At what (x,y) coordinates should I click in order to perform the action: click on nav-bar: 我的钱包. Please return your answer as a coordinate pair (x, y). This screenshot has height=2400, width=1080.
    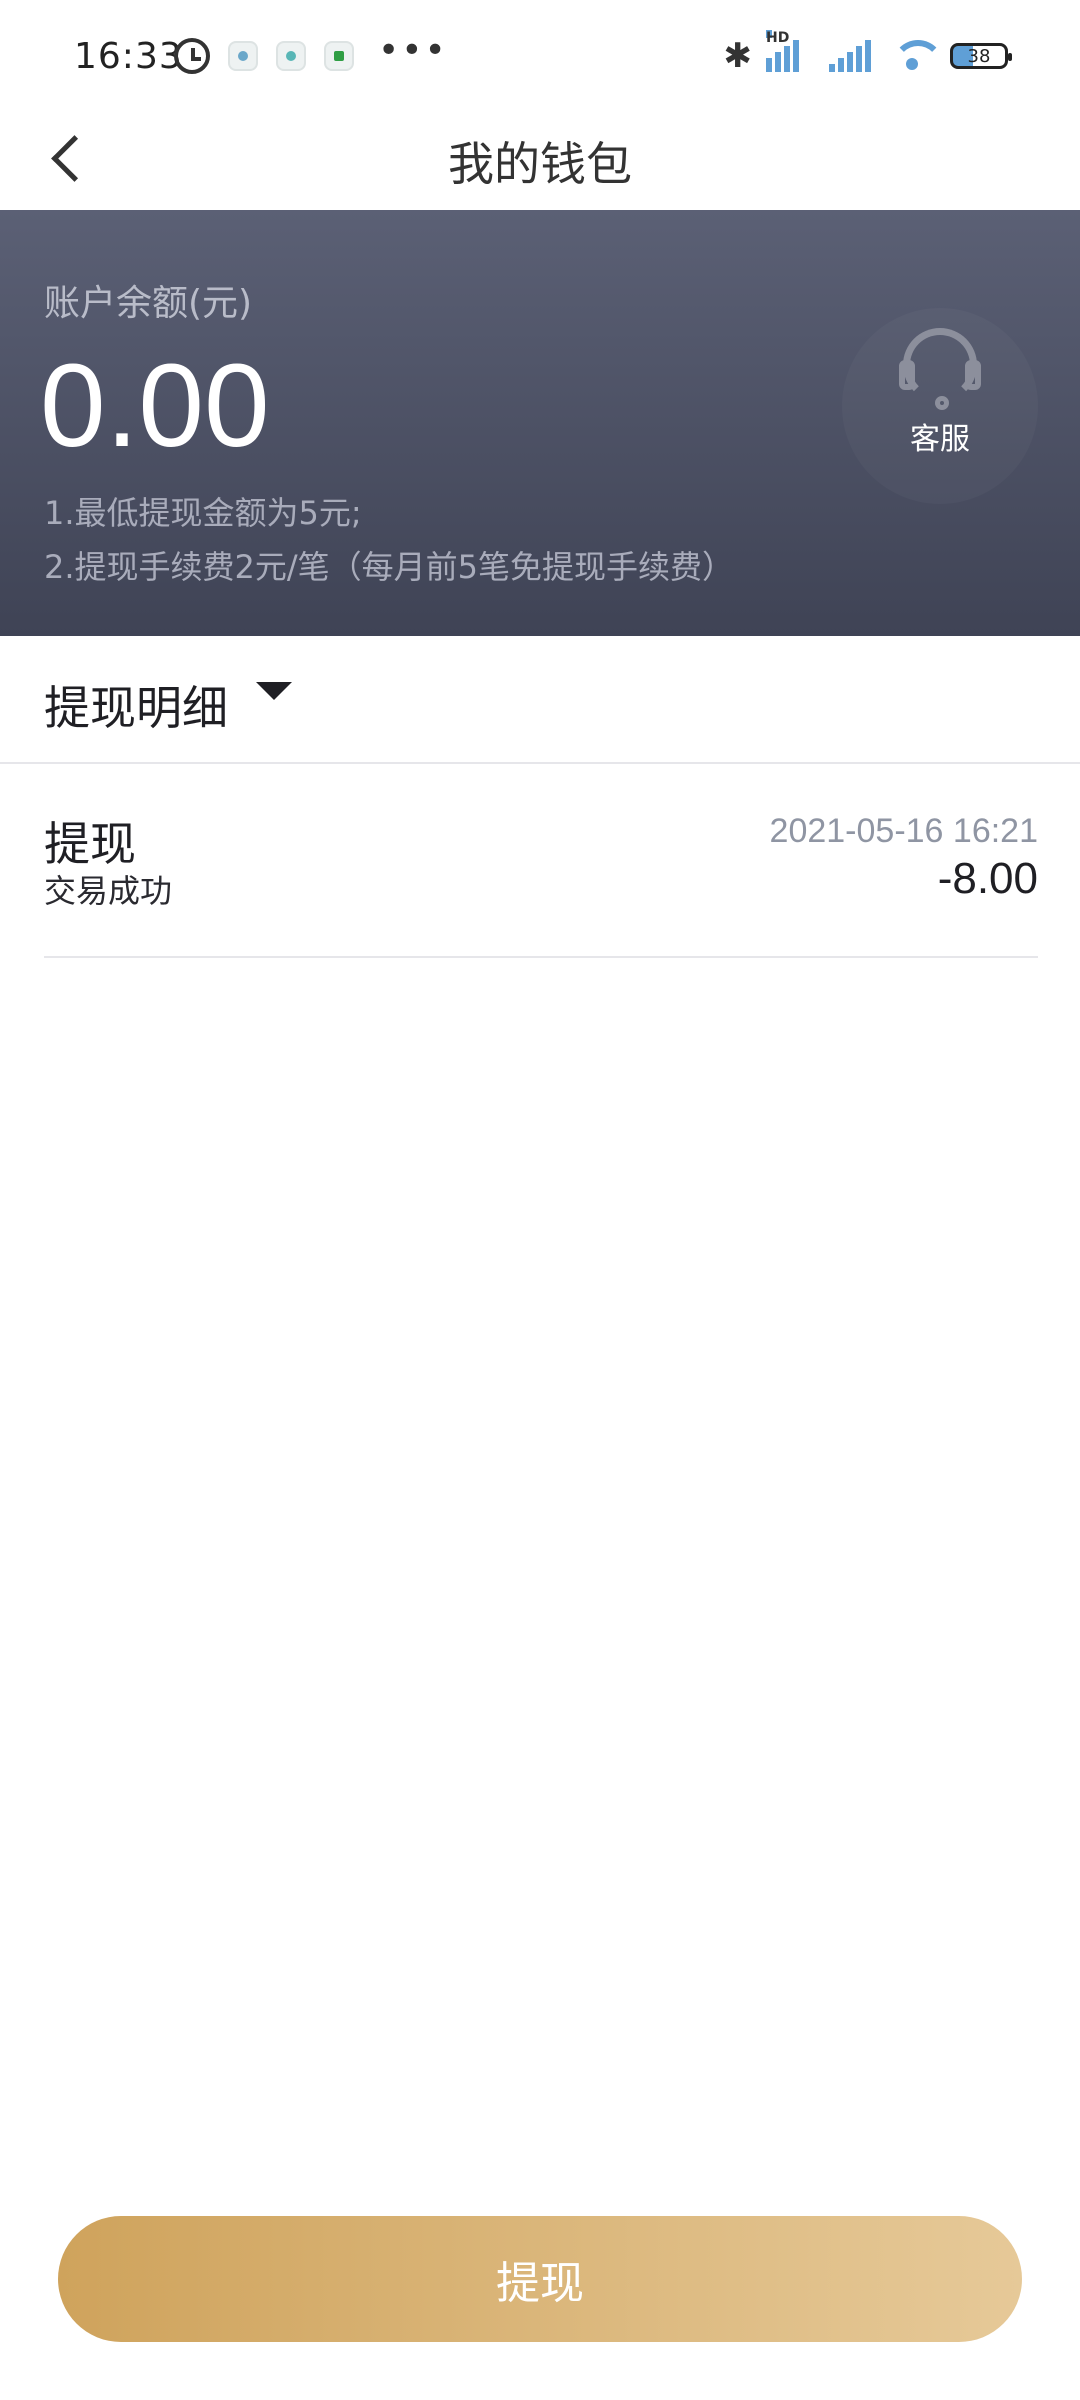
    Looking at the image, I should click on (540, 160).